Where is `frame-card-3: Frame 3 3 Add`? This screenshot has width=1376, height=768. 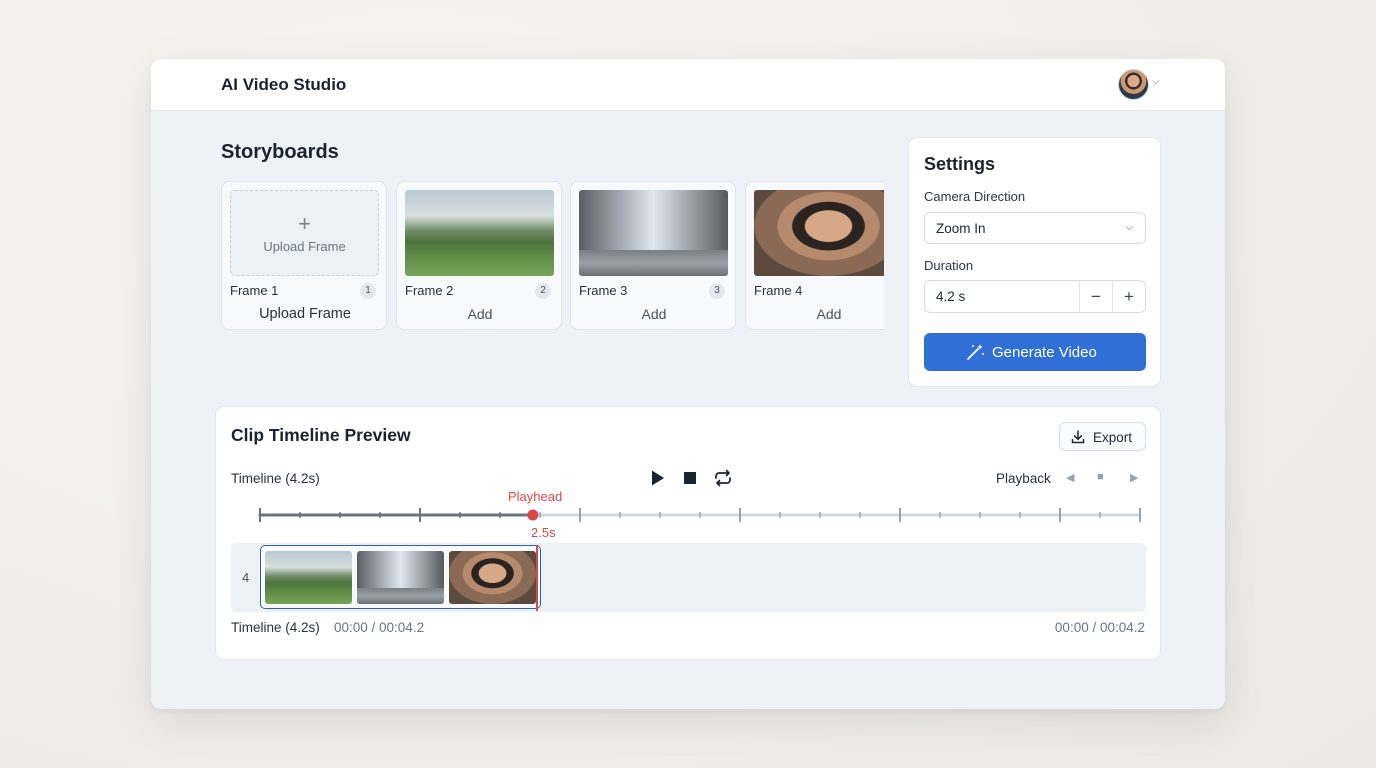
frame-card-3: Frame 3 3 Add is located at coordinates (653, 255).